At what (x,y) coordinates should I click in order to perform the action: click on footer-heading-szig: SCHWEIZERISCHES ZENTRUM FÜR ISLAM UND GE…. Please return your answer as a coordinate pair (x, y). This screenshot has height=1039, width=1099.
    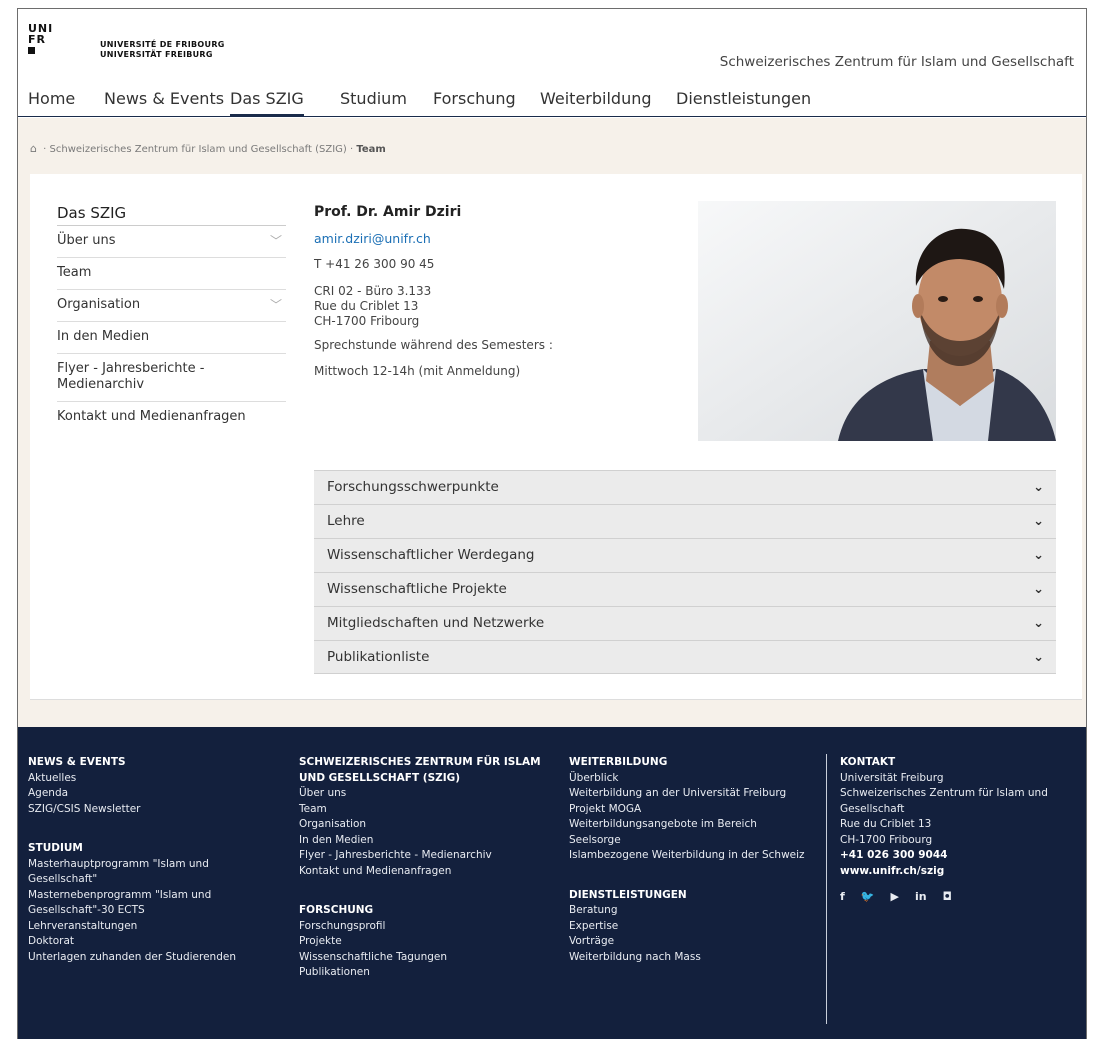
    Looking at the image, I should click on (431, 770).